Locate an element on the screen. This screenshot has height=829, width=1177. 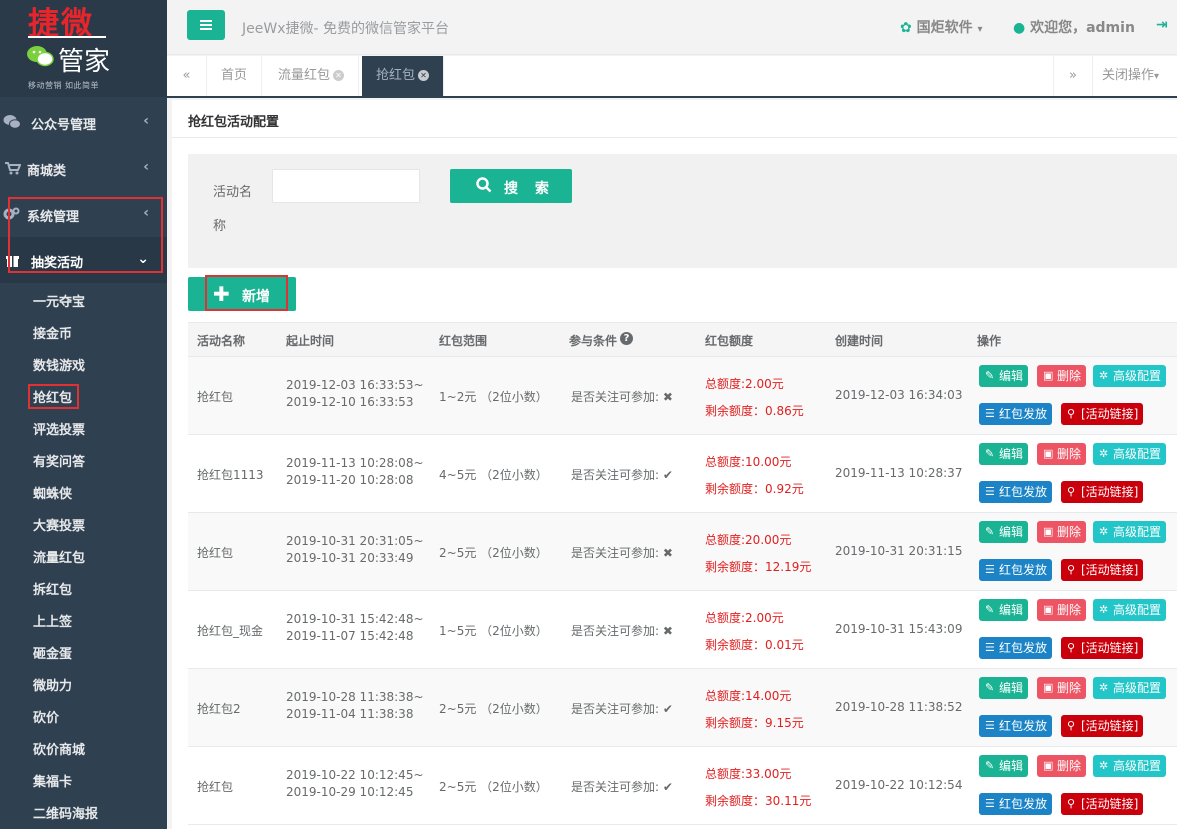
advanced-label: 高级配置 is located at coordinates (1137, 376).